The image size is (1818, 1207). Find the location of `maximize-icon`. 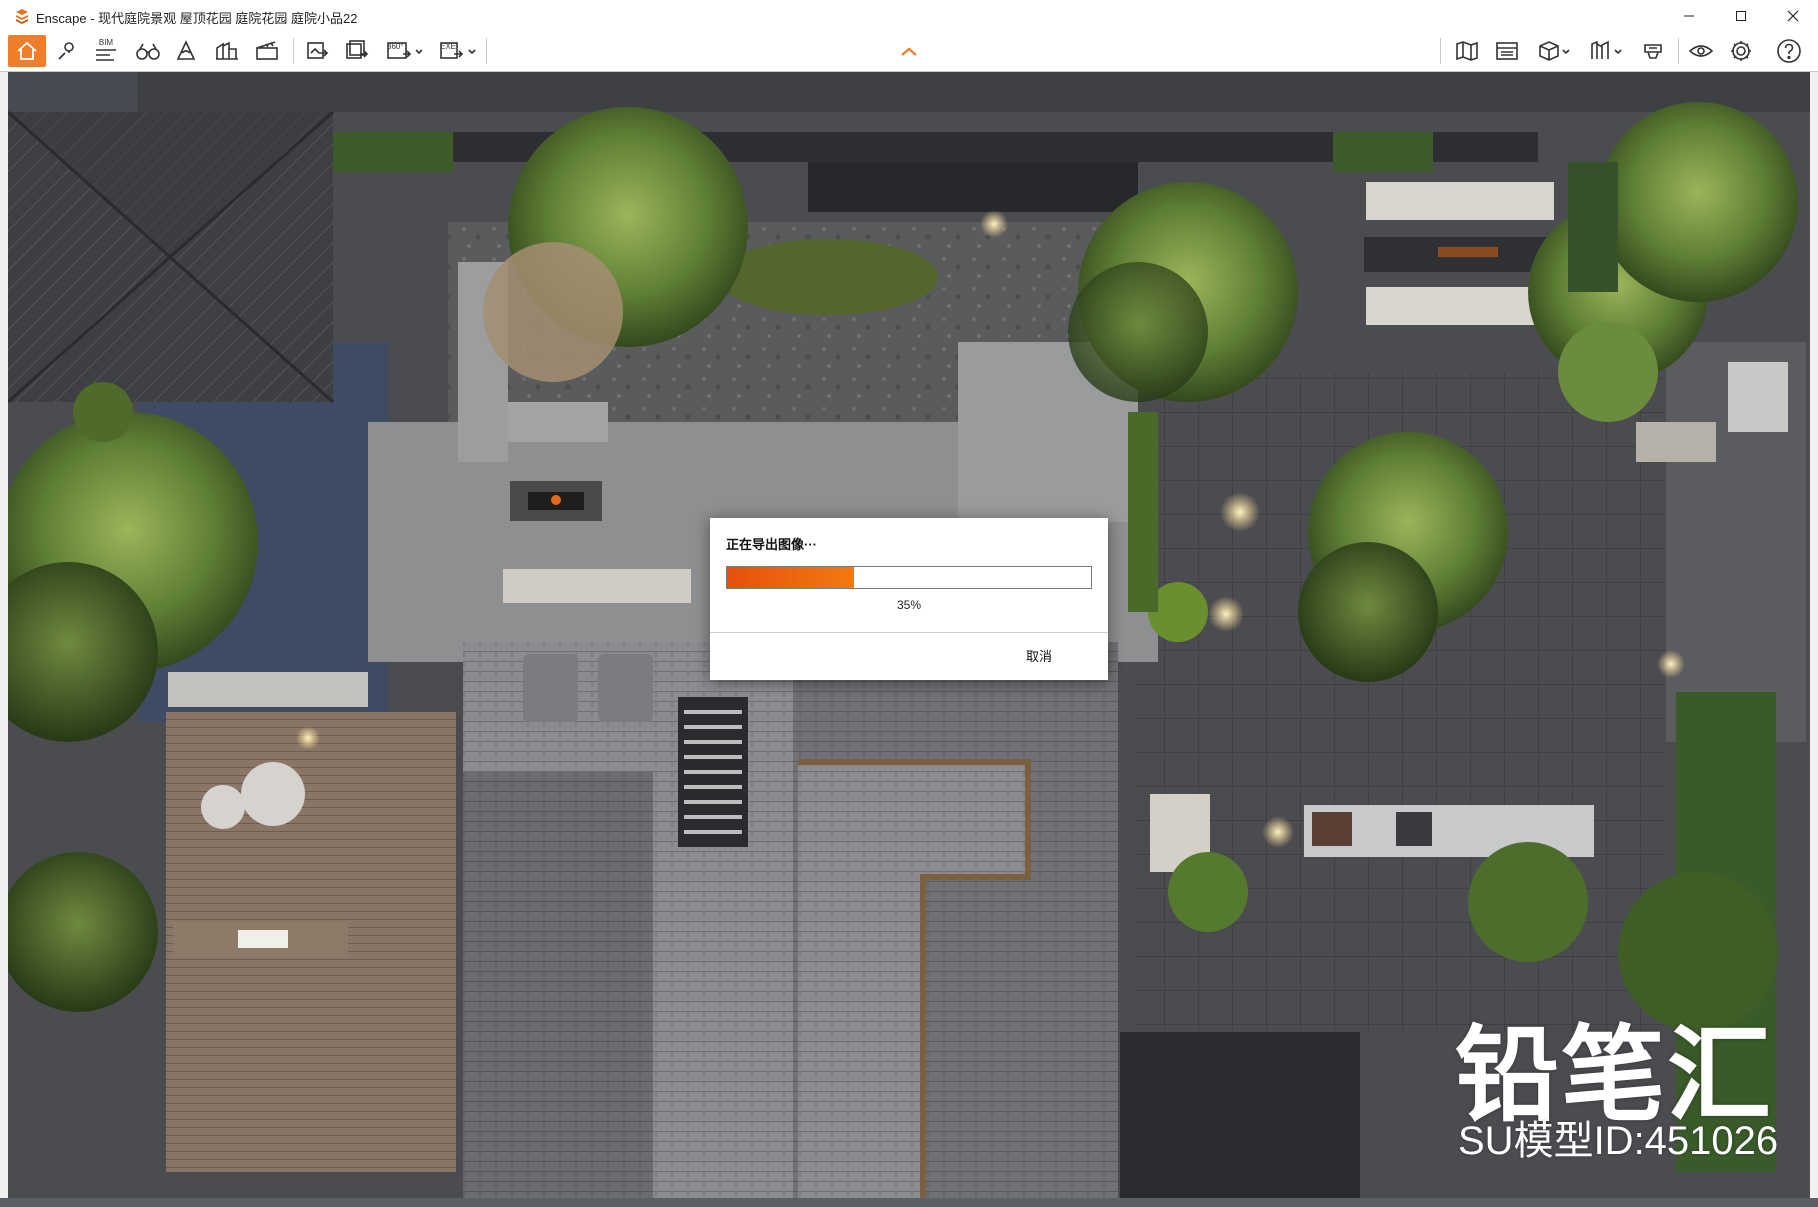

maximize-icon is located at coordinates (1741, 15).